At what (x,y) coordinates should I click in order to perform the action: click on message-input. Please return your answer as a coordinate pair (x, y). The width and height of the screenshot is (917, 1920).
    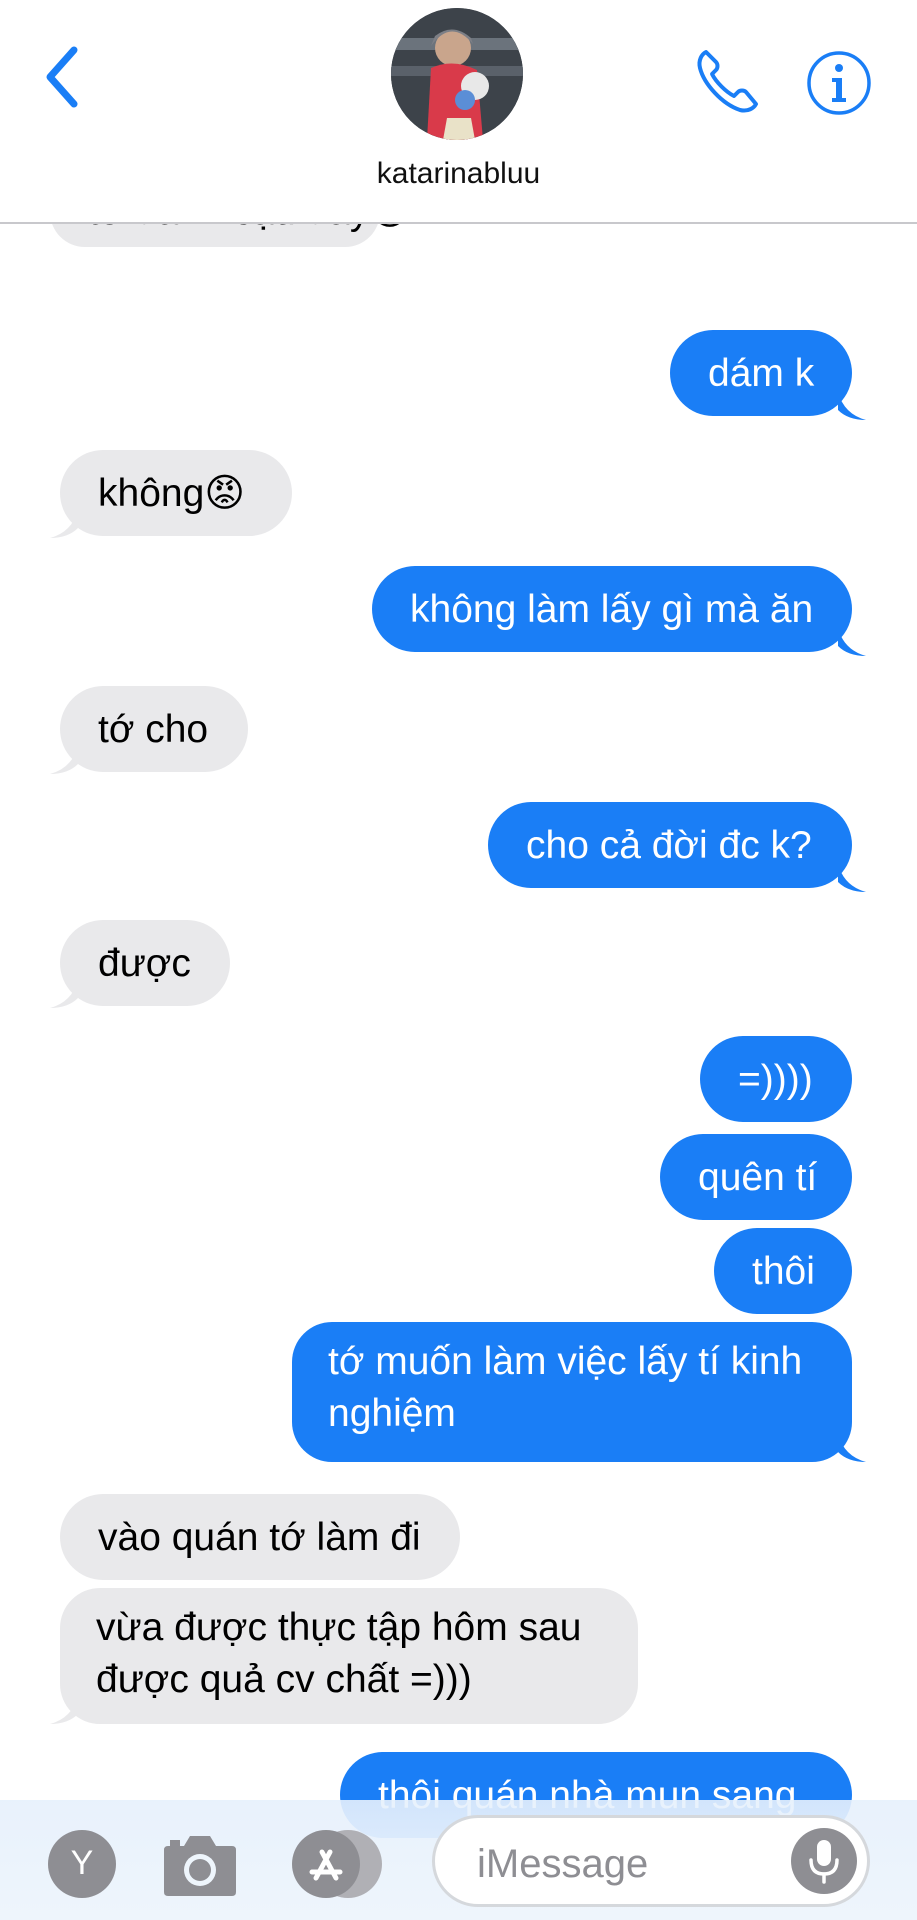
    Looking at the image, I should click on (627, 1864).